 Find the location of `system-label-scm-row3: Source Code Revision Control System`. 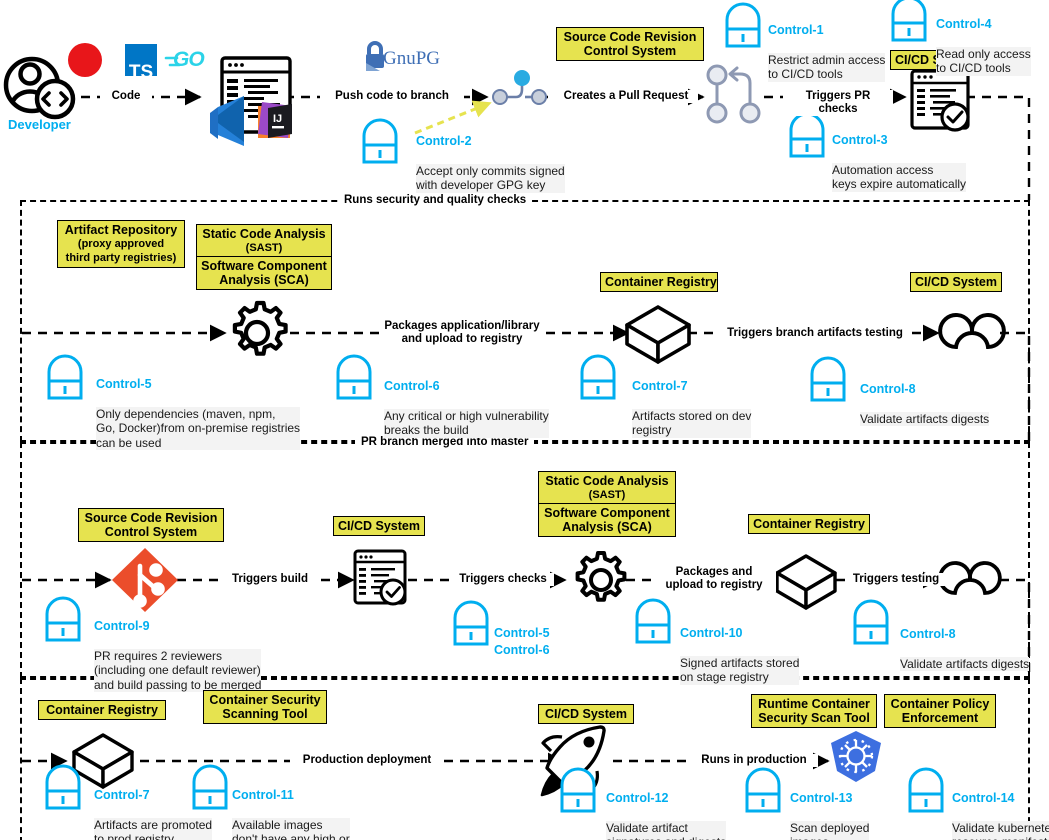

system-label-scm-row3: Source Code Revision Control System is located at coordinates (151, 525).